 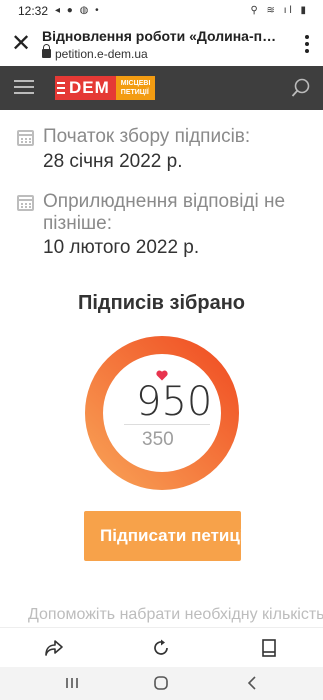 I want to click on close-icon: ✕, so click(x=21, y=45).